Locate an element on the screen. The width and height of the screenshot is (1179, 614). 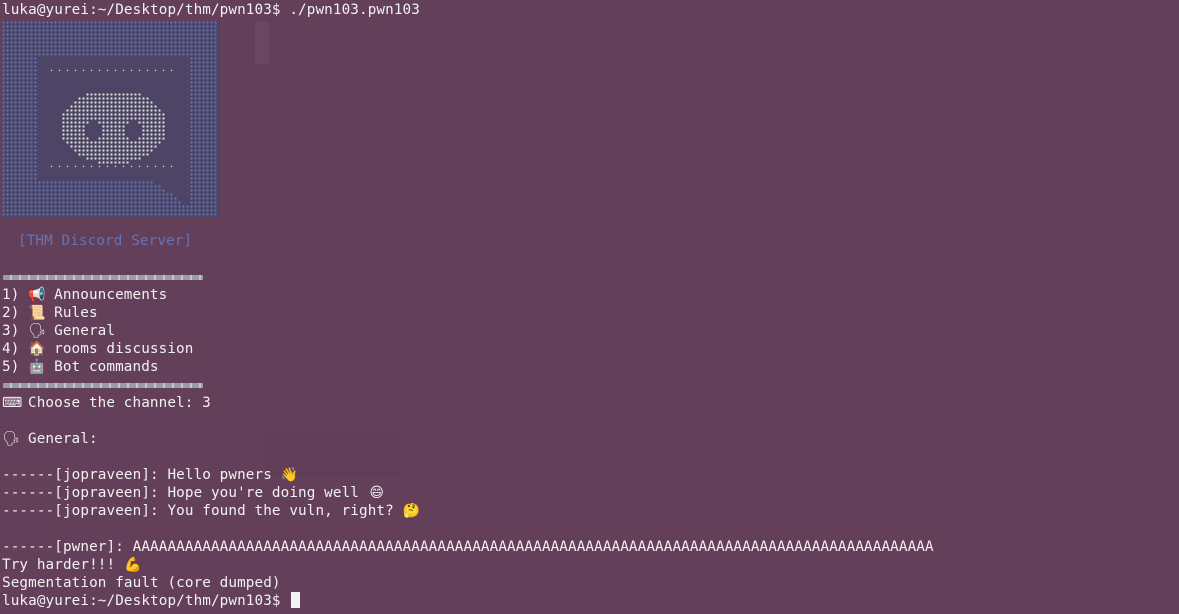
command-prompt-input: luka@yurei:~/Desktop/thm/pwn103$ is located at coordinates (590, 601).